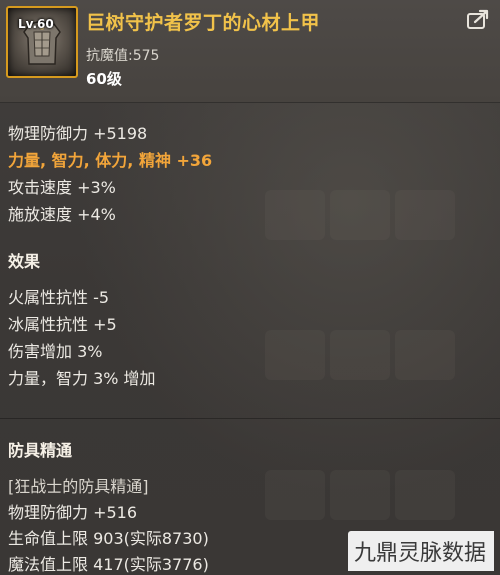 The width and height of the screenshot is (500, 575). What do you see at coordinates (108, 538) in the screenshot?
I see `mastery-hp-max: 生命值上限 903(实际8730)` at bounding box center [108, 538].